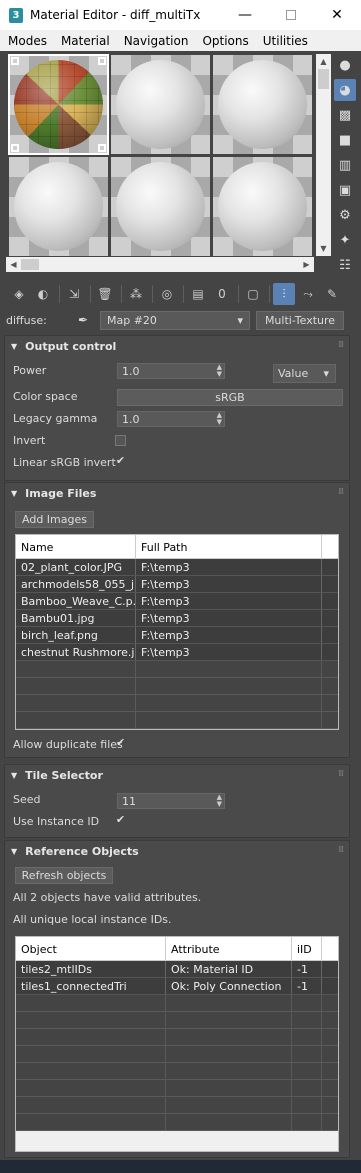 The width and height of the screenshot is (361, 1173). I want to click on table-header: Object Attribute iID, so click(177, 949).